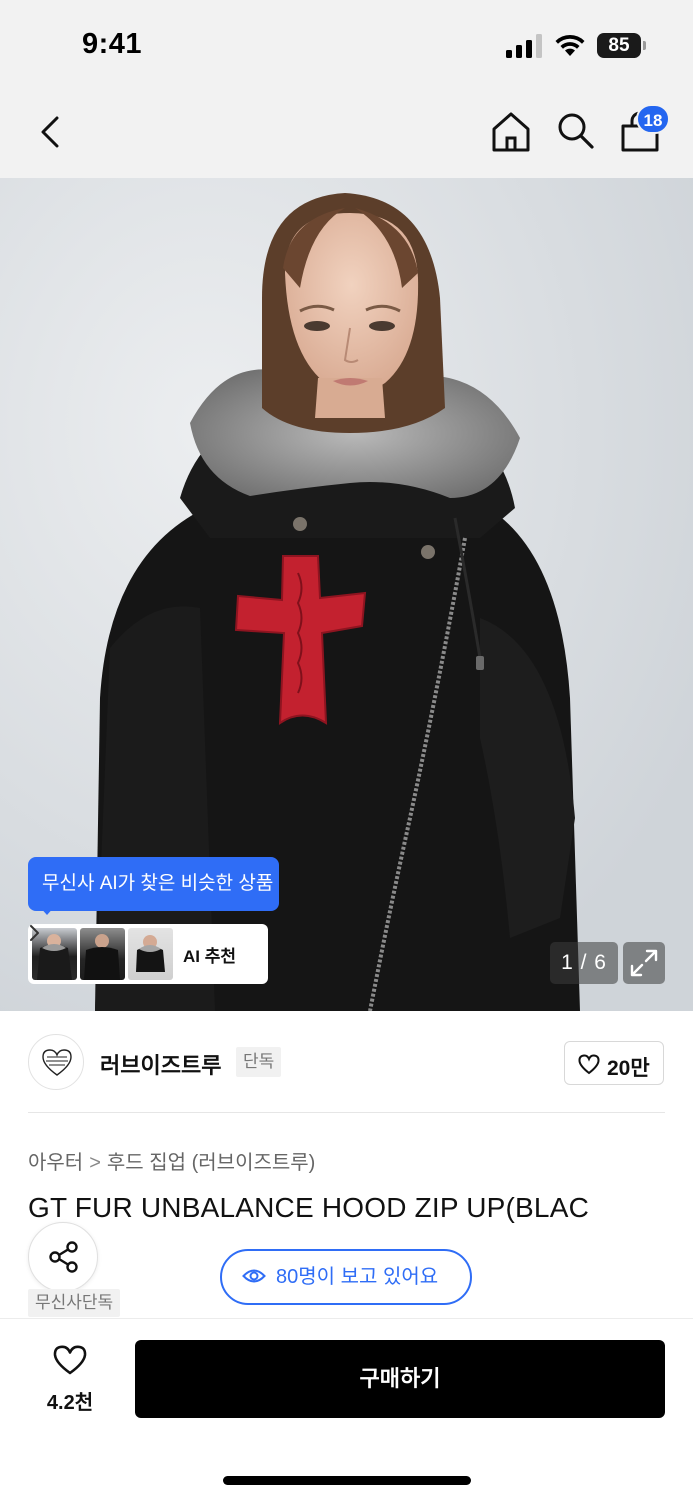 The height and width of the screenshot is (1500, 693). What do you see at coordinates (70, 1379) in the screenshot?
I see `wishlist-button: 4.2천` at bounding box center [70, 1379].